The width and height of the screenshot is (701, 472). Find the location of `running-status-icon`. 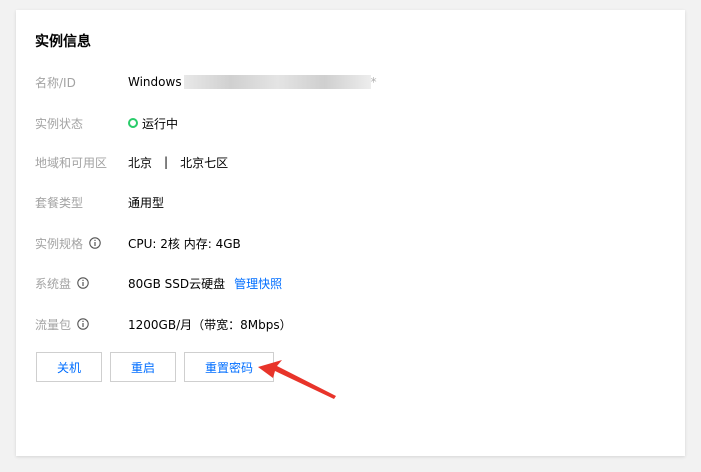

running-status-icon is located at coordinates (133, 123).